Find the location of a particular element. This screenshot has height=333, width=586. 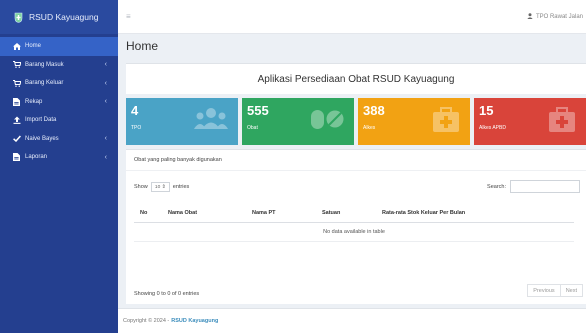

stat-value: 15 is located at coordinates (486, 110).